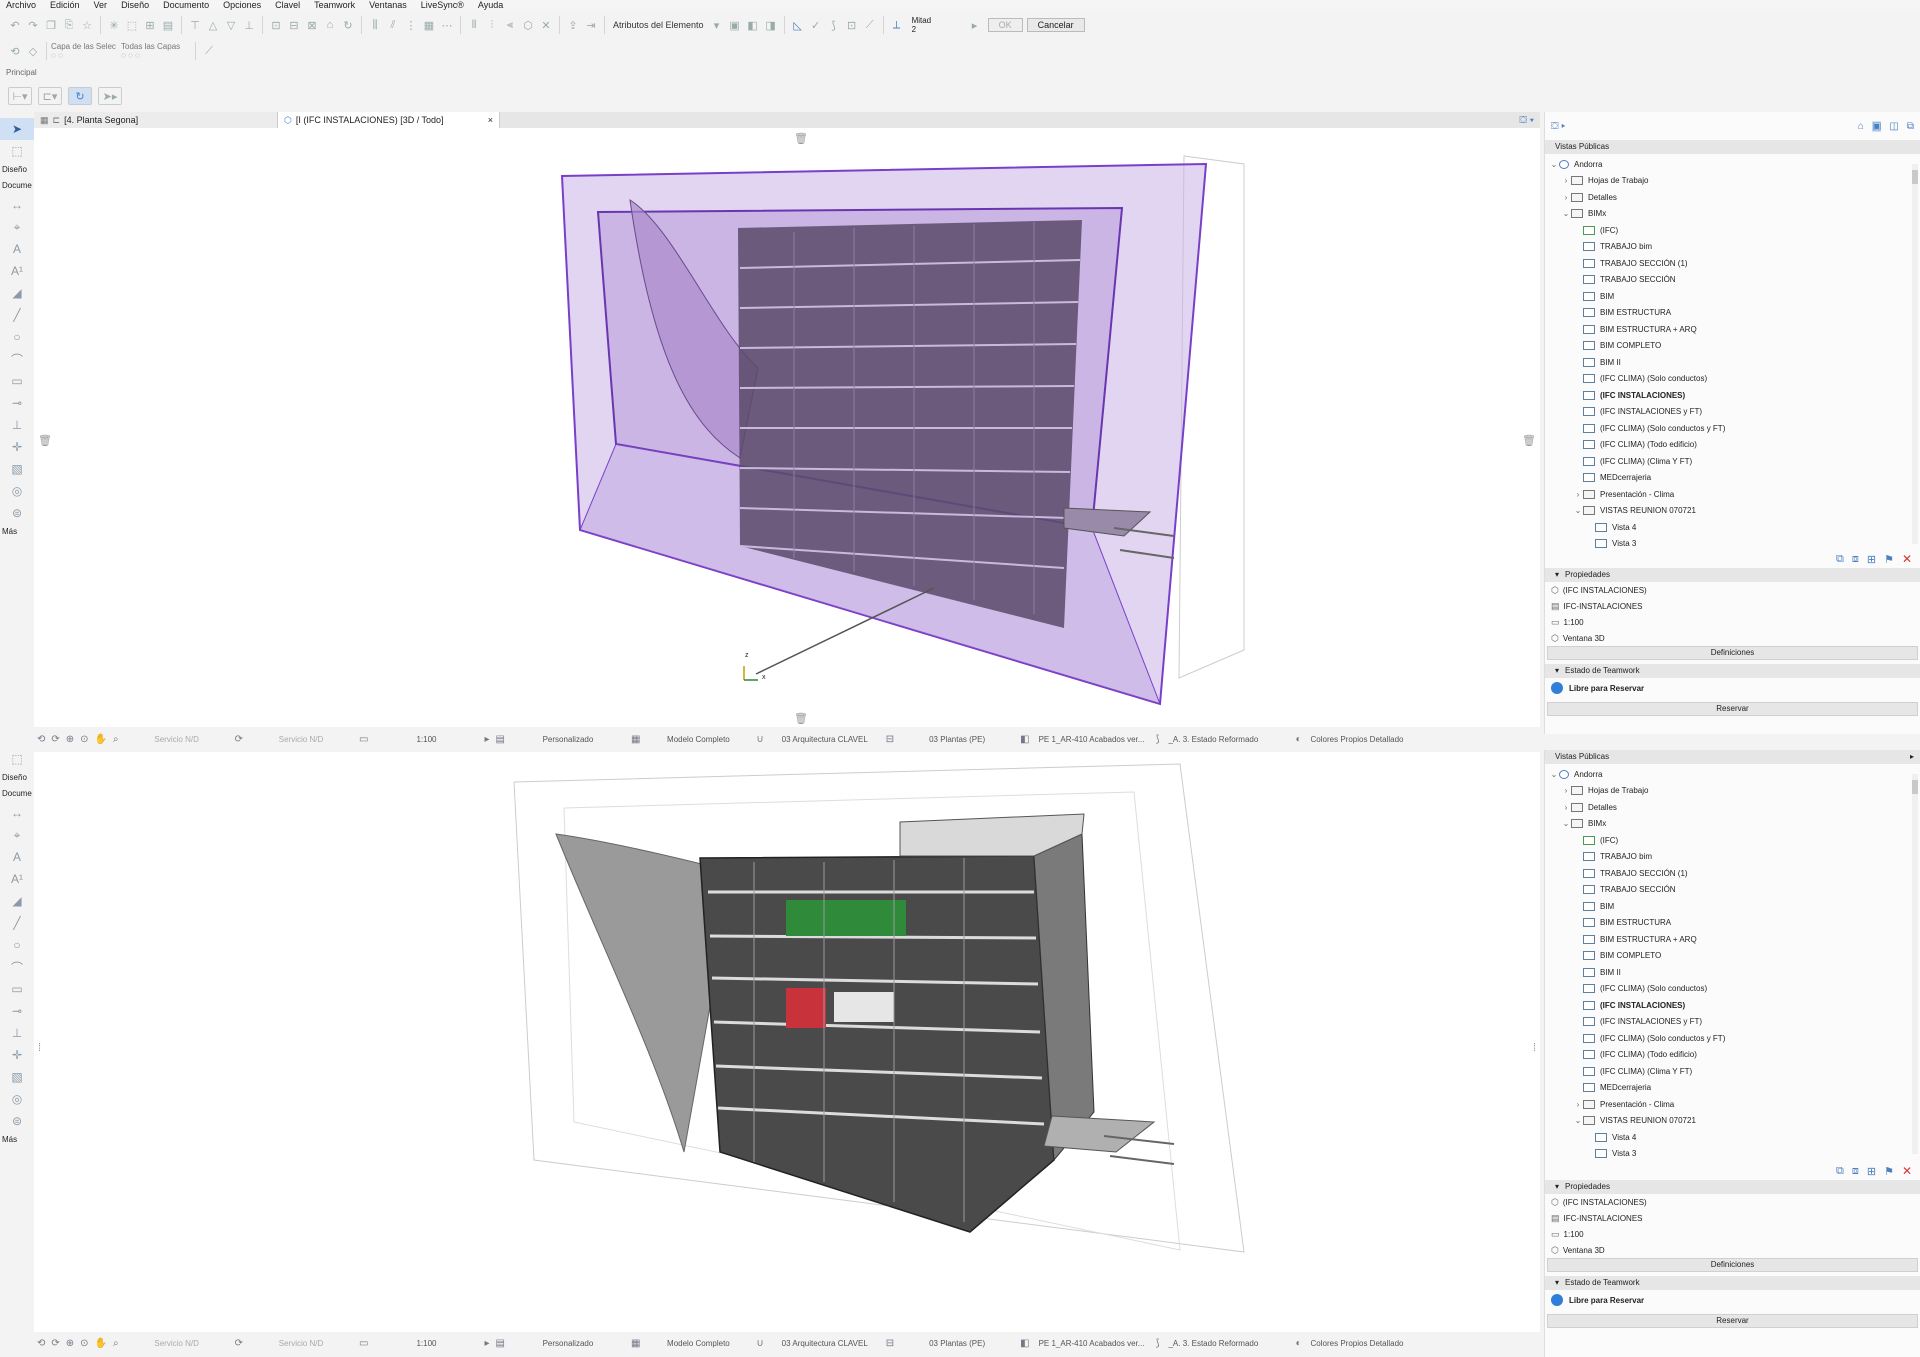 This screenshot has height=1357, width=1920. Describe the element at coordinates (363, 1343) in the screenshot. I see `scale-icon: ▭` at that location.